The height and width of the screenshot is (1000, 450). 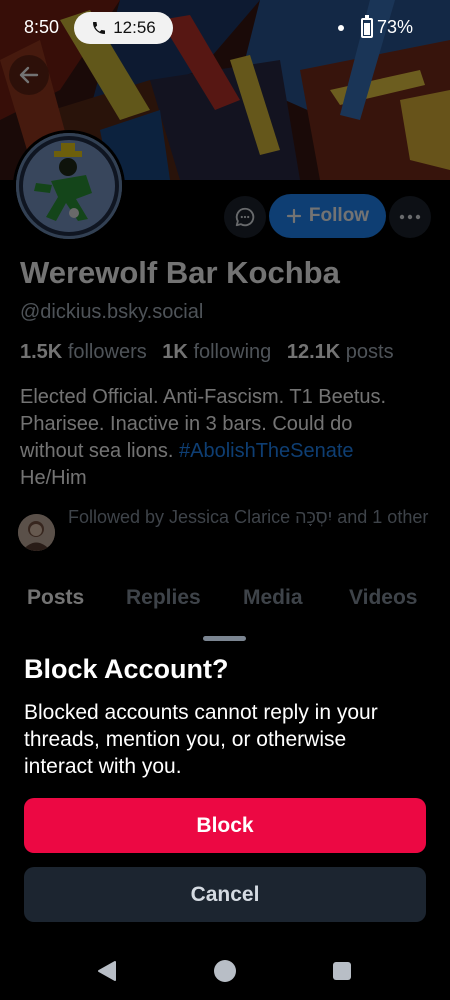 What do you see at coordinates (224, 638) in the screenshot?
I see `sheet-grabber` at bounding box center [224, 638].